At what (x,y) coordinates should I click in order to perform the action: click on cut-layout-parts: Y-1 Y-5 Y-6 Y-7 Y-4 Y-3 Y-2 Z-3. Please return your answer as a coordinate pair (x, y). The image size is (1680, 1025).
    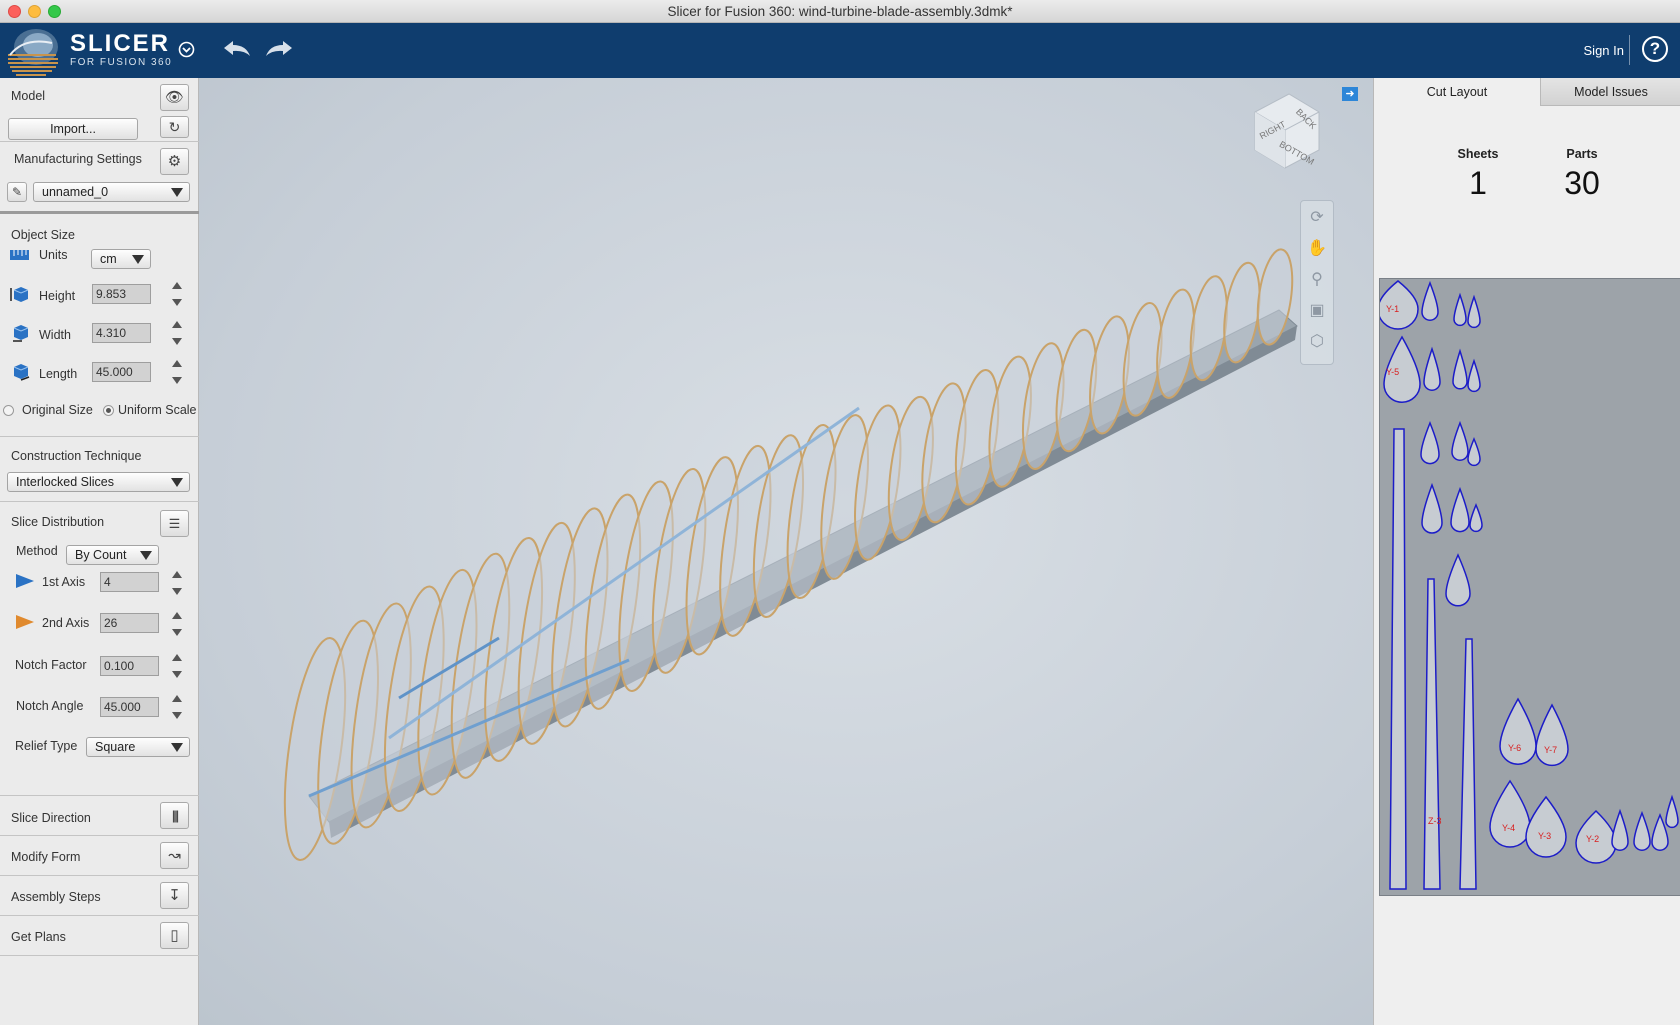
    Looking at the image, I should click on (1530, 587).